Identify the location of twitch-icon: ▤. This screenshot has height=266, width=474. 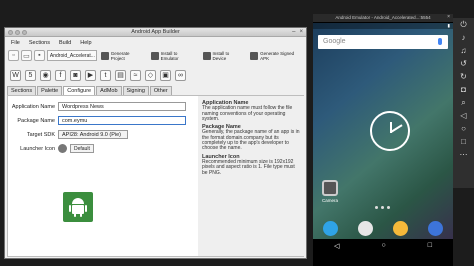
(120, 75).